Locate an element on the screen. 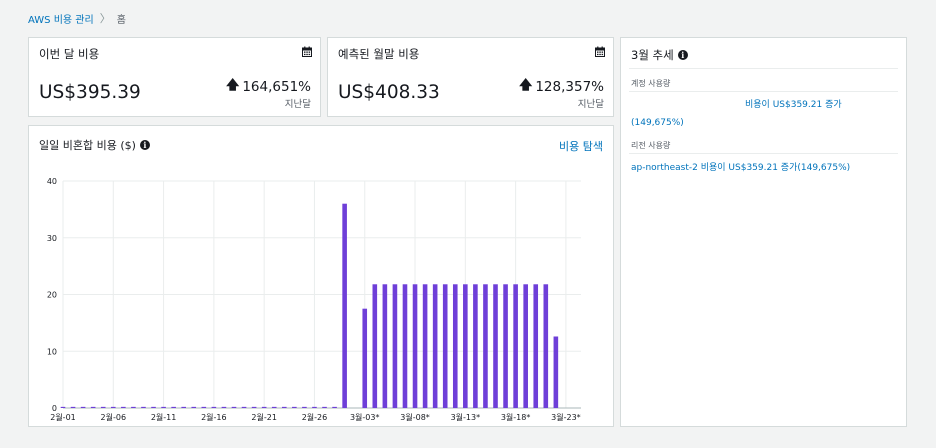 This screenshot has width=936, height=448. forecast-delta-percent: 128,357% is located at coordinates (569, 87).